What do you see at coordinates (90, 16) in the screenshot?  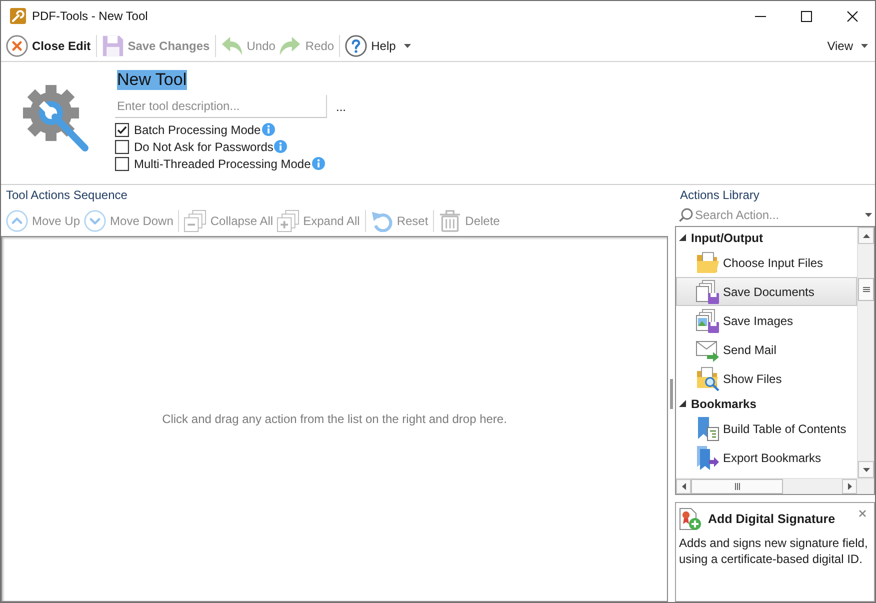 I see `window-title: PDF-Tools - New Tool` at bounding box center [90, 16].